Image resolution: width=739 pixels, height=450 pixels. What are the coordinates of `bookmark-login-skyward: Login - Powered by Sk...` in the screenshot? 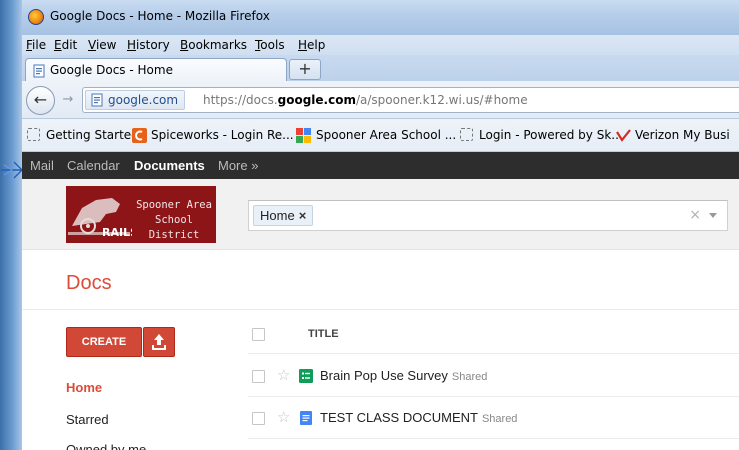 It's located at (551, 135).